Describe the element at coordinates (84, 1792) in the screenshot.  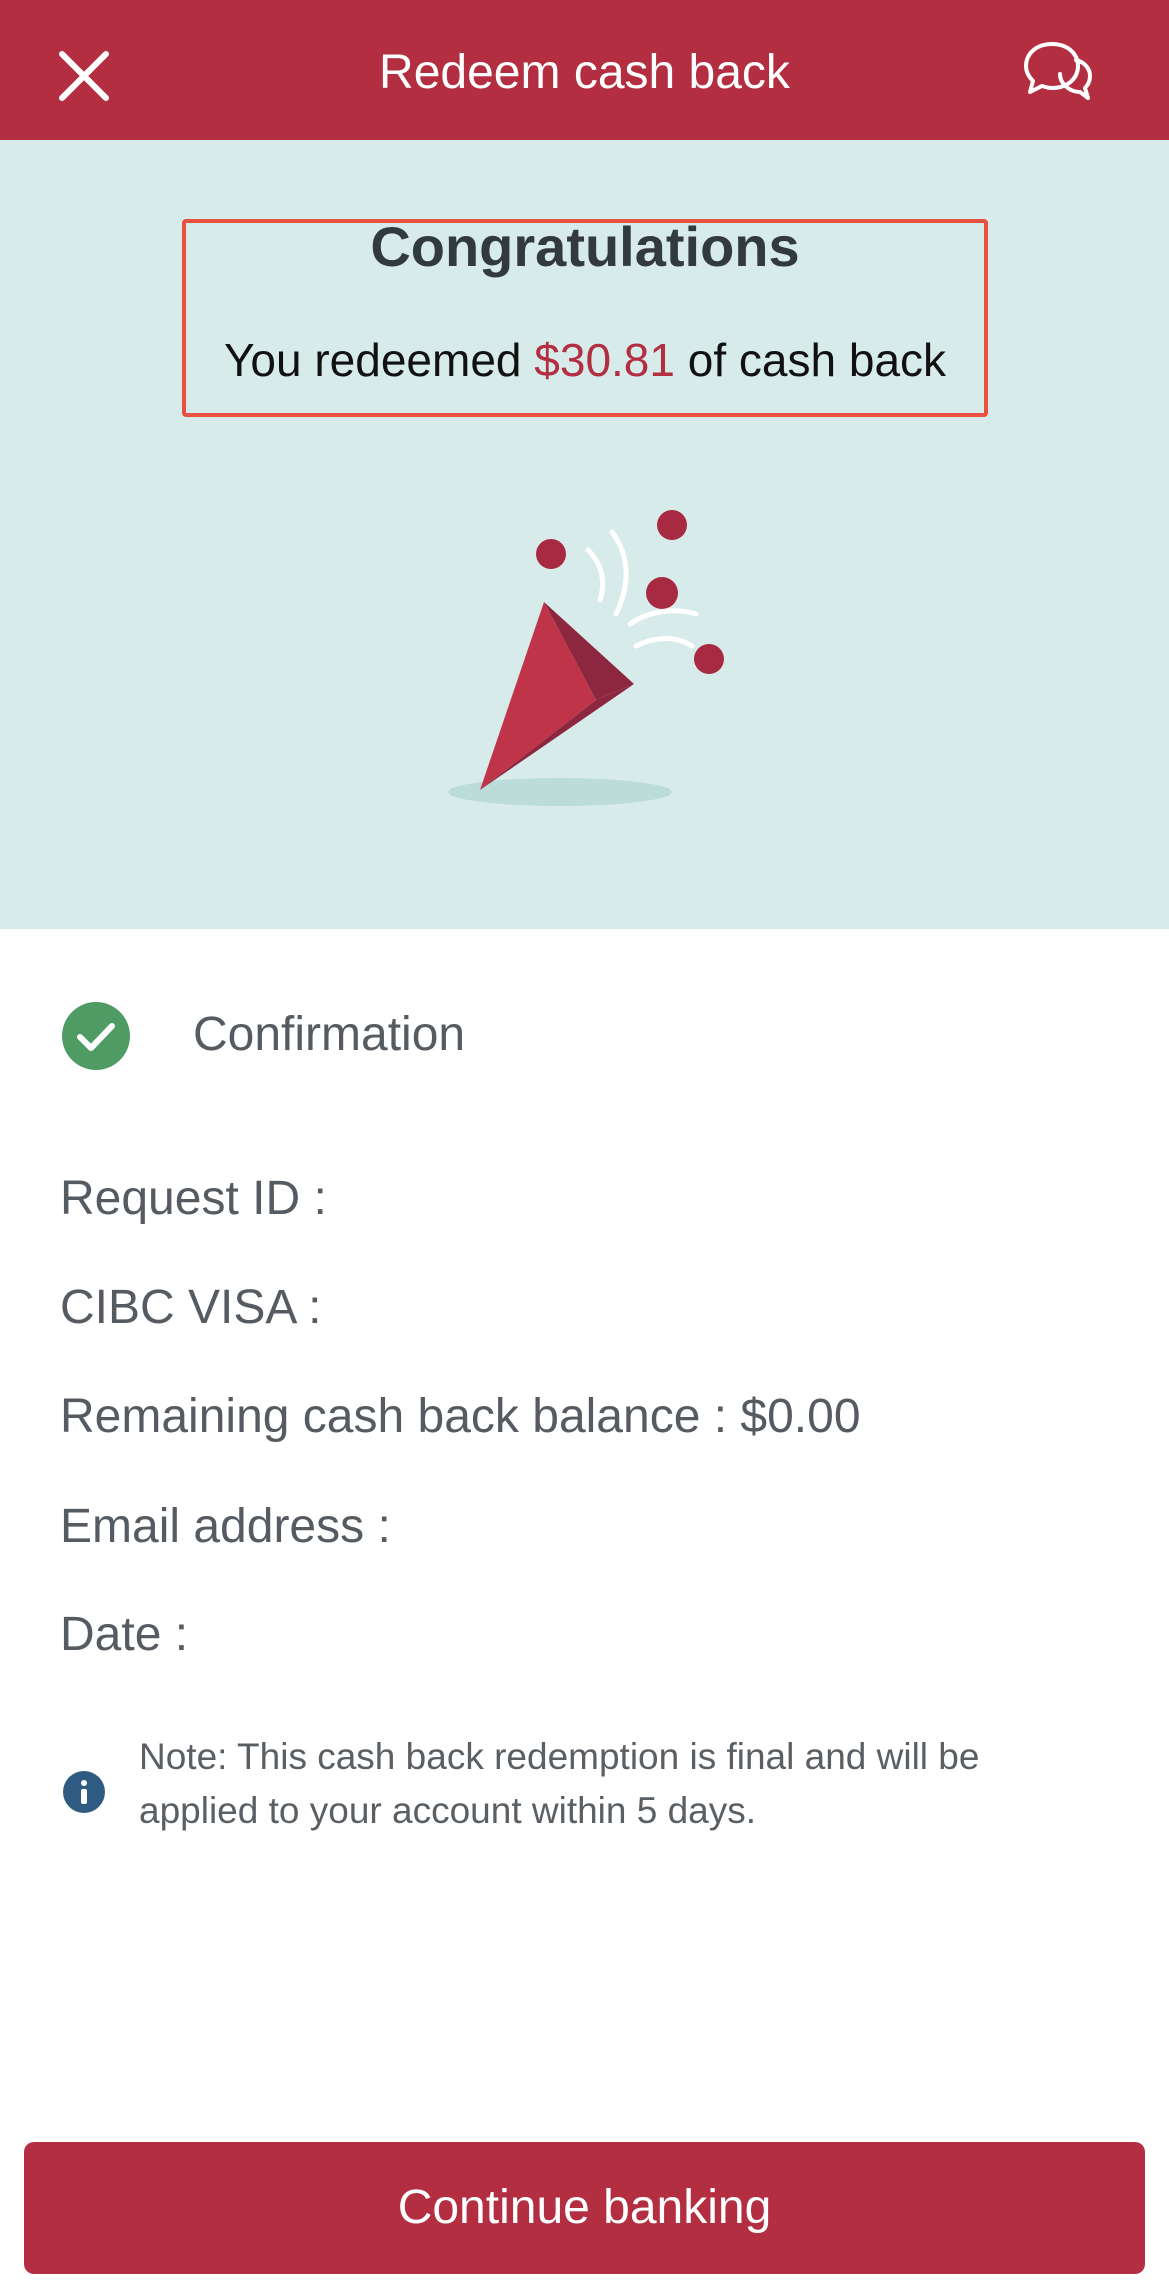
I see `info-icon` at that location.